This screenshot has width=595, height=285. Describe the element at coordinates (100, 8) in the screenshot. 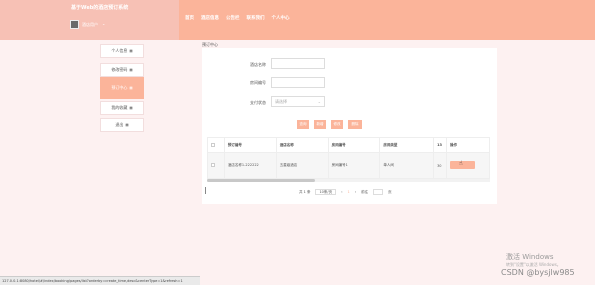

I see `site-title: 基于Web的酒店预订系统` at that location.